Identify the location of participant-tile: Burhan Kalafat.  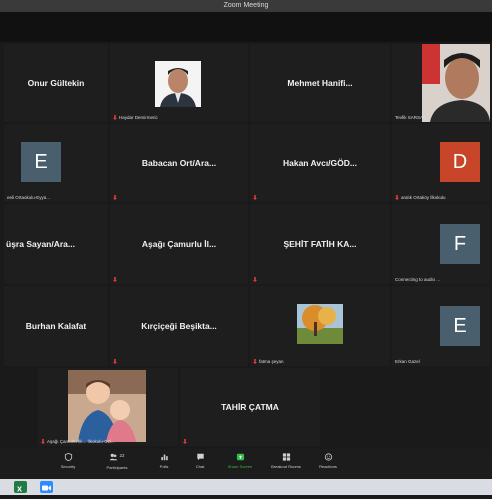
(56, 326).